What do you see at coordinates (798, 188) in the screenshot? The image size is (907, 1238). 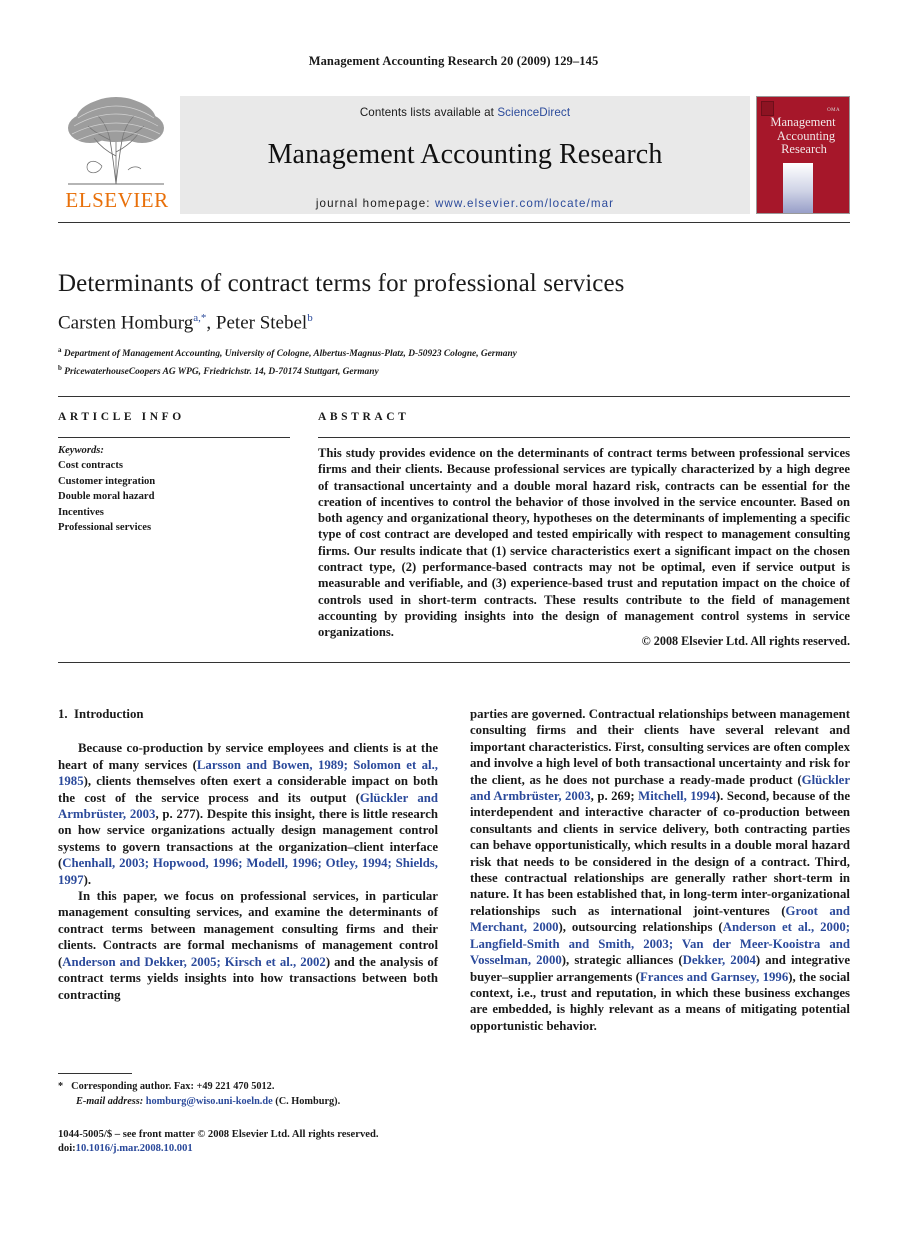 I see `cover-gradient-bar` at bounding box center [798, 188].